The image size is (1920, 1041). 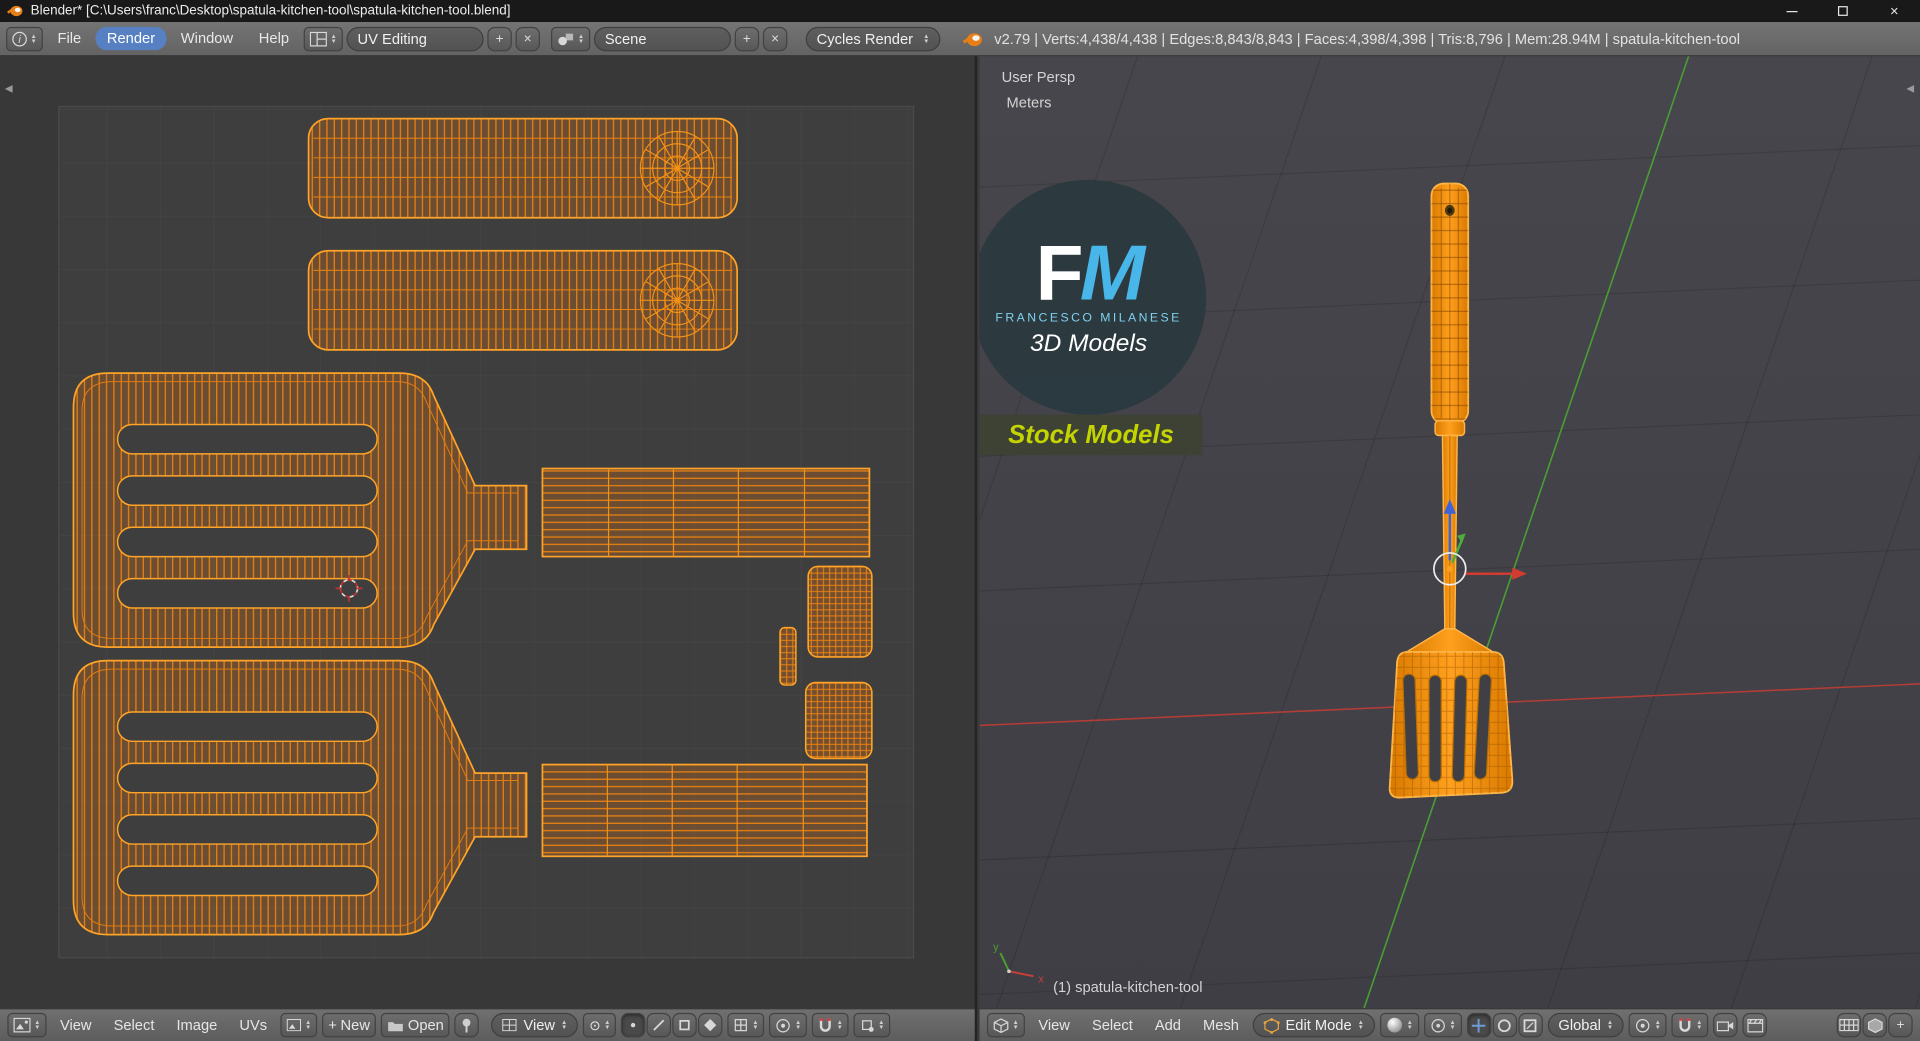 What do you see at coordinates (1128, 987) in the screenshot?
I see `active-object-label: (1) spatula-kitchen-tool` at bounding box center [1128, 987].